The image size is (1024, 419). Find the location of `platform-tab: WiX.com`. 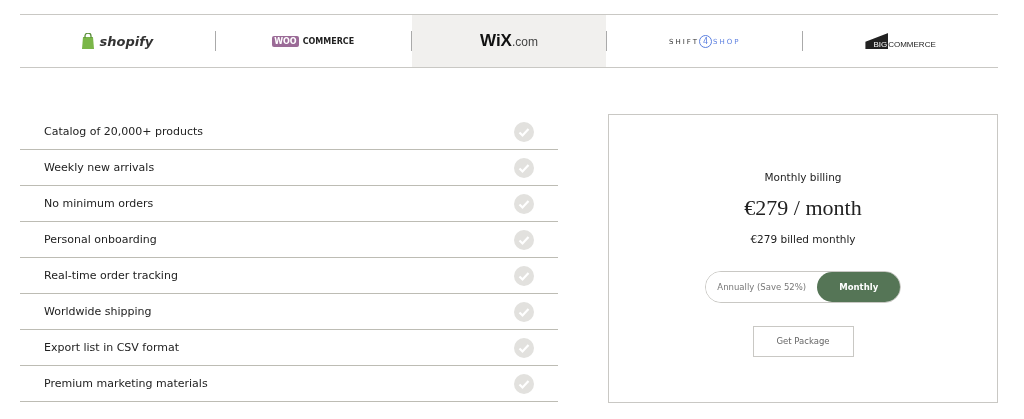

platform-tab: WiX.com is located at coordinates (509, 41).